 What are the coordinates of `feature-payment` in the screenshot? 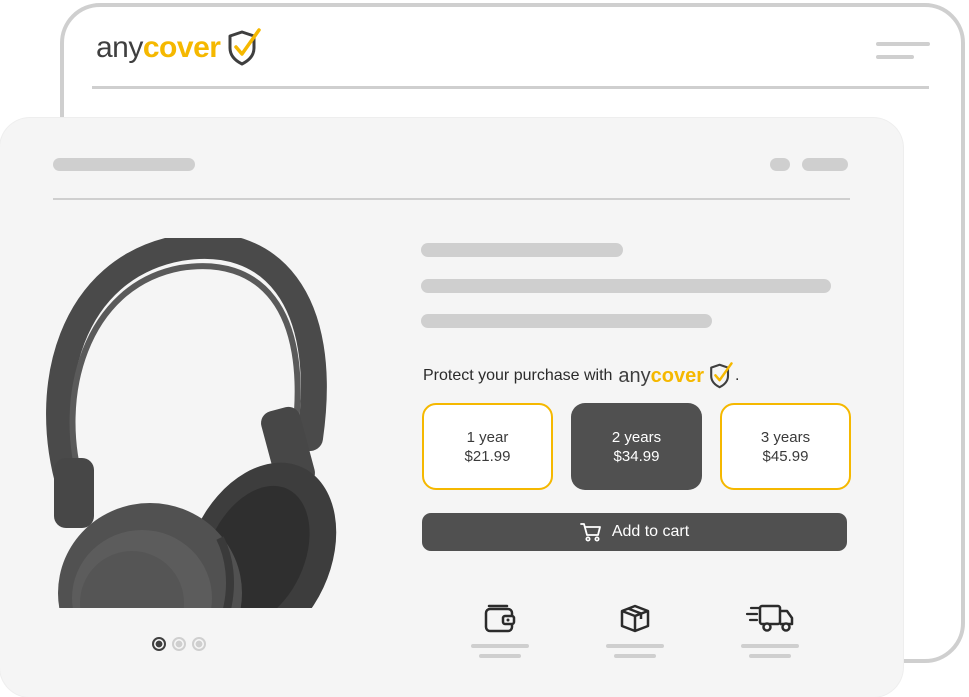 It's located at (500, 633).